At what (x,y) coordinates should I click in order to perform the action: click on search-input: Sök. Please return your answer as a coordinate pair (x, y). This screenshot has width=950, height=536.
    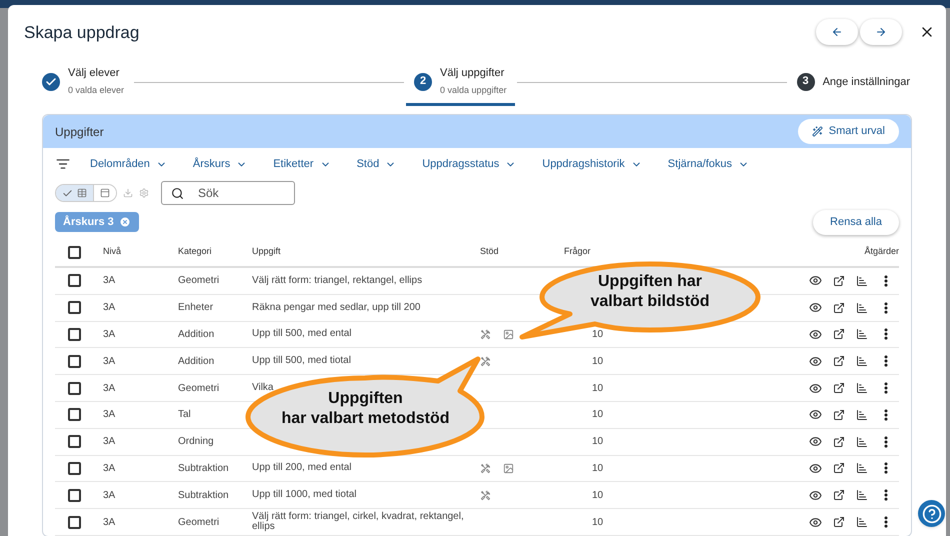
    Looking at the image, I should click on (238, 193).